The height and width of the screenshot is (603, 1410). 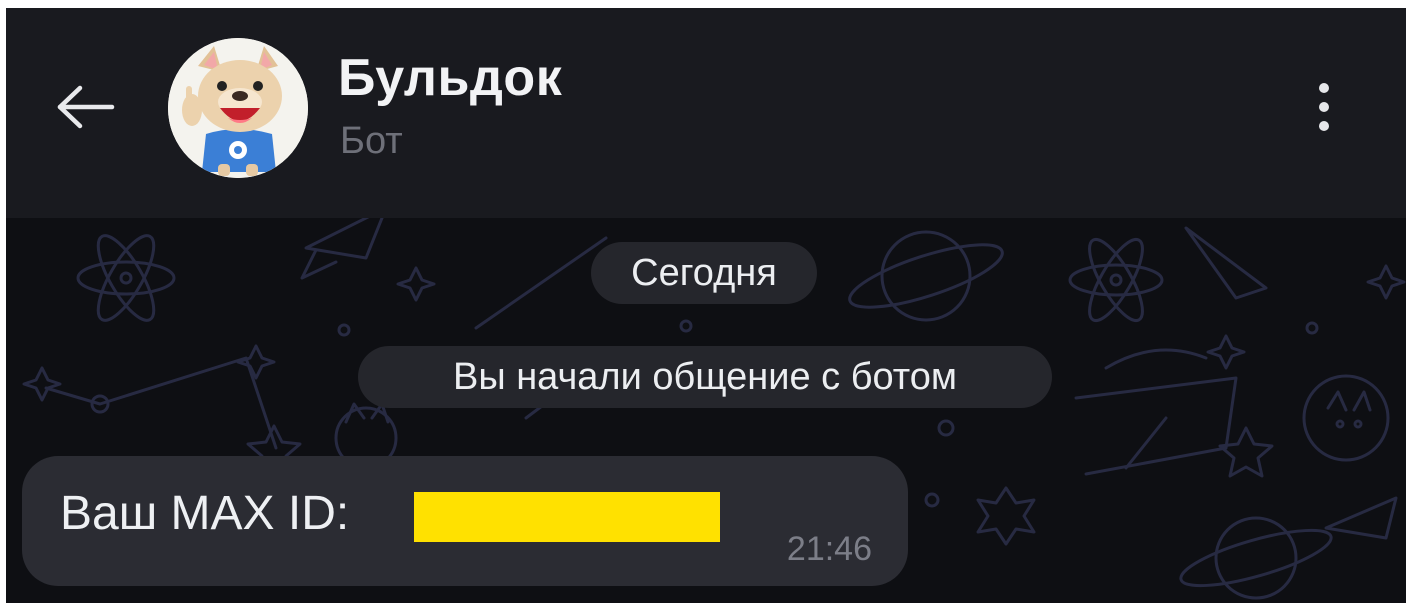 What do you see at coordinates (450, 78) in the screenshot?
I see `chat-title: Бульдок` at bounding box center [450, 78].